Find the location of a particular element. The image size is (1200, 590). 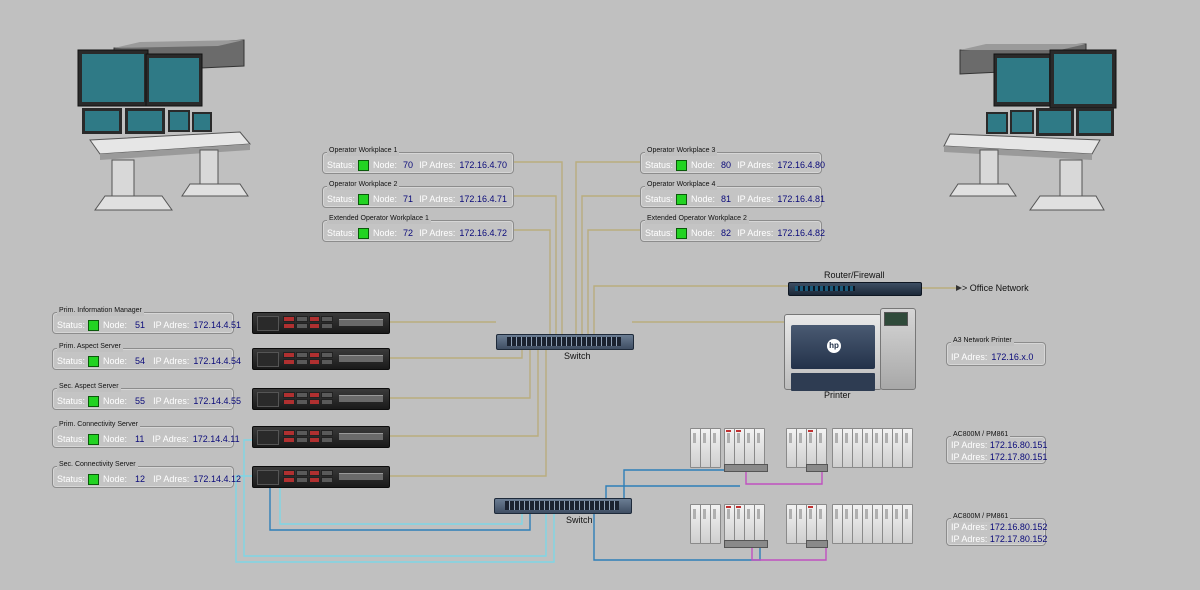

operator-console-left-icon is located at coordinates (164, 125).